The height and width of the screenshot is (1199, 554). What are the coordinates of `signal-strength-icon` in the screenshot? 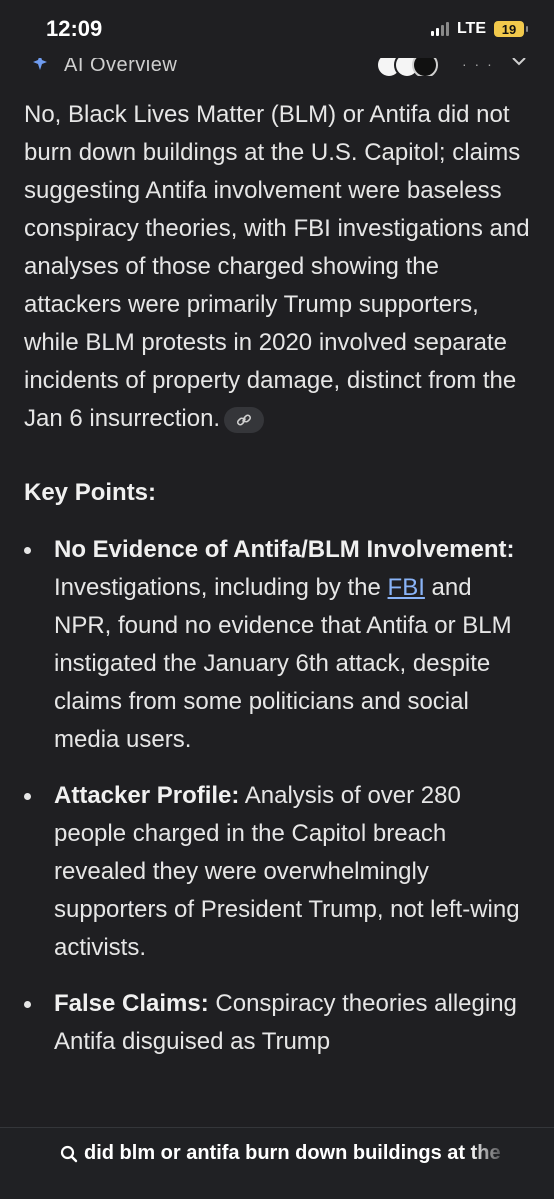 It's located at (439, 29).